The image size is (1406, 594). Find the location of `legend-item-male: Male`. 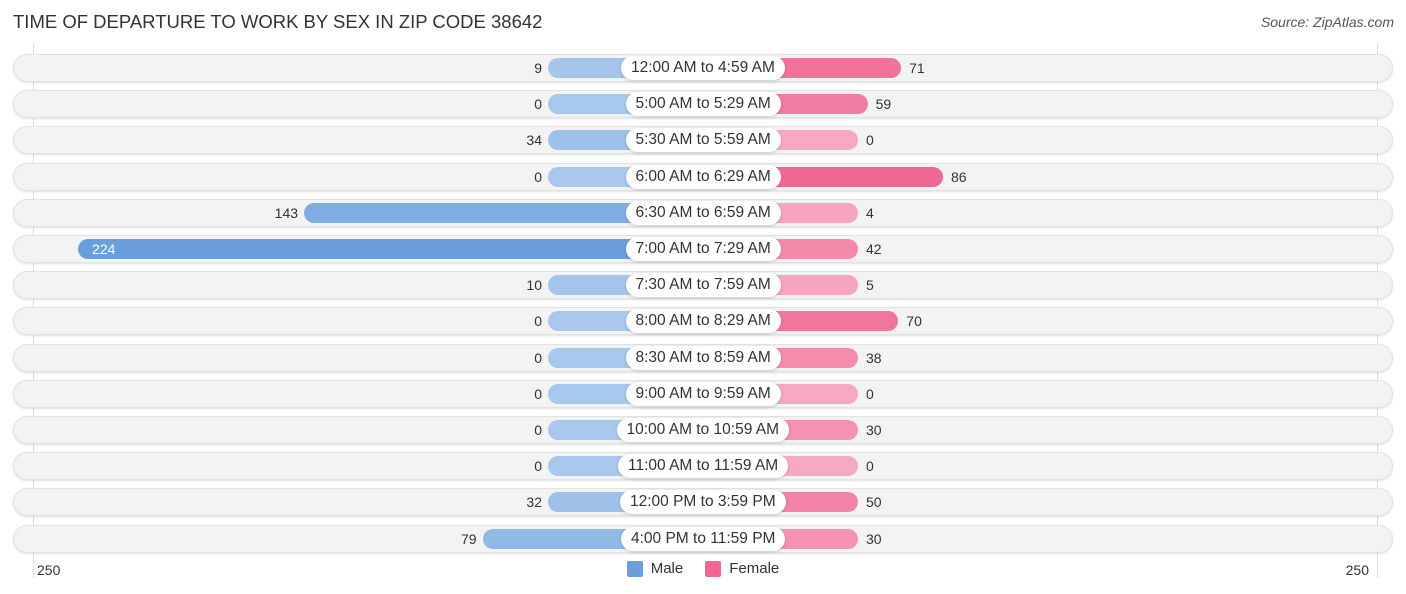

legend-item-male: Male is located at coordinates (655, 568).